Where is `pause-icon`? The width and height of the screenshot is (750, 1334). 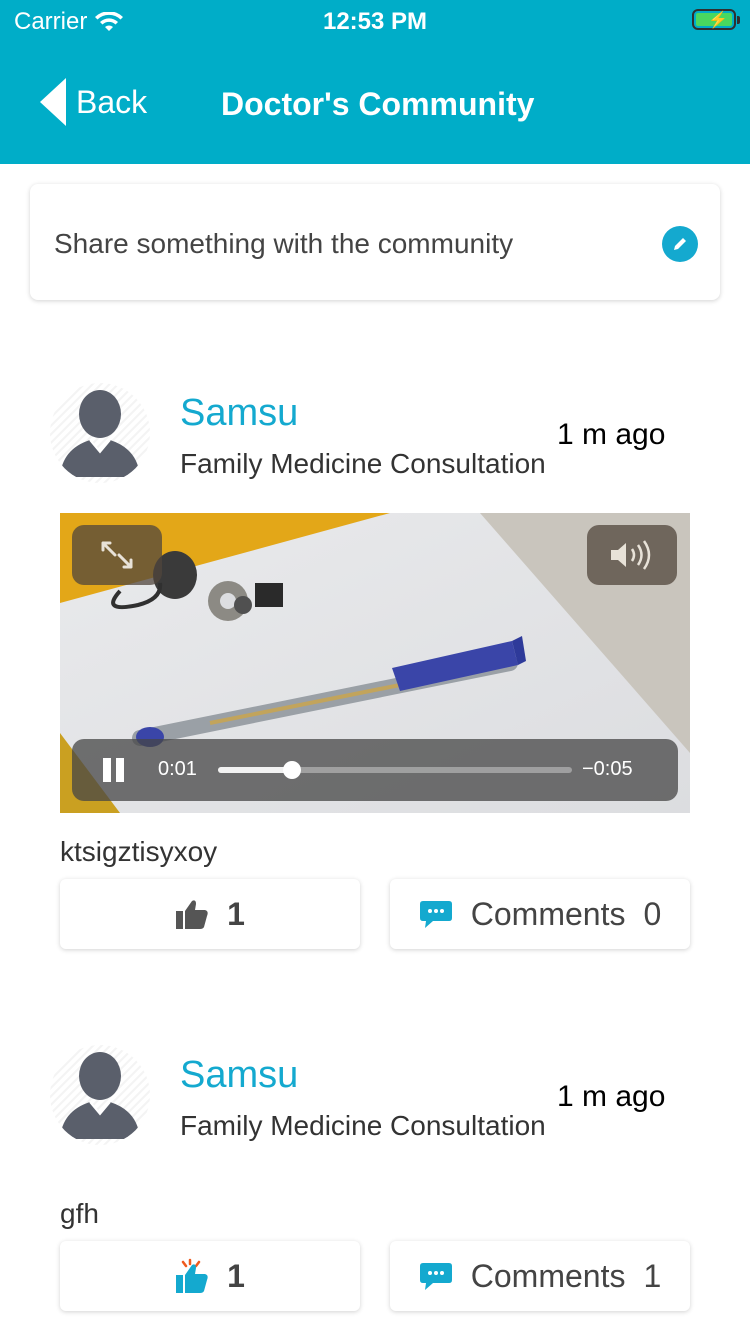 pause-icon is located at coordinates (113, 770).